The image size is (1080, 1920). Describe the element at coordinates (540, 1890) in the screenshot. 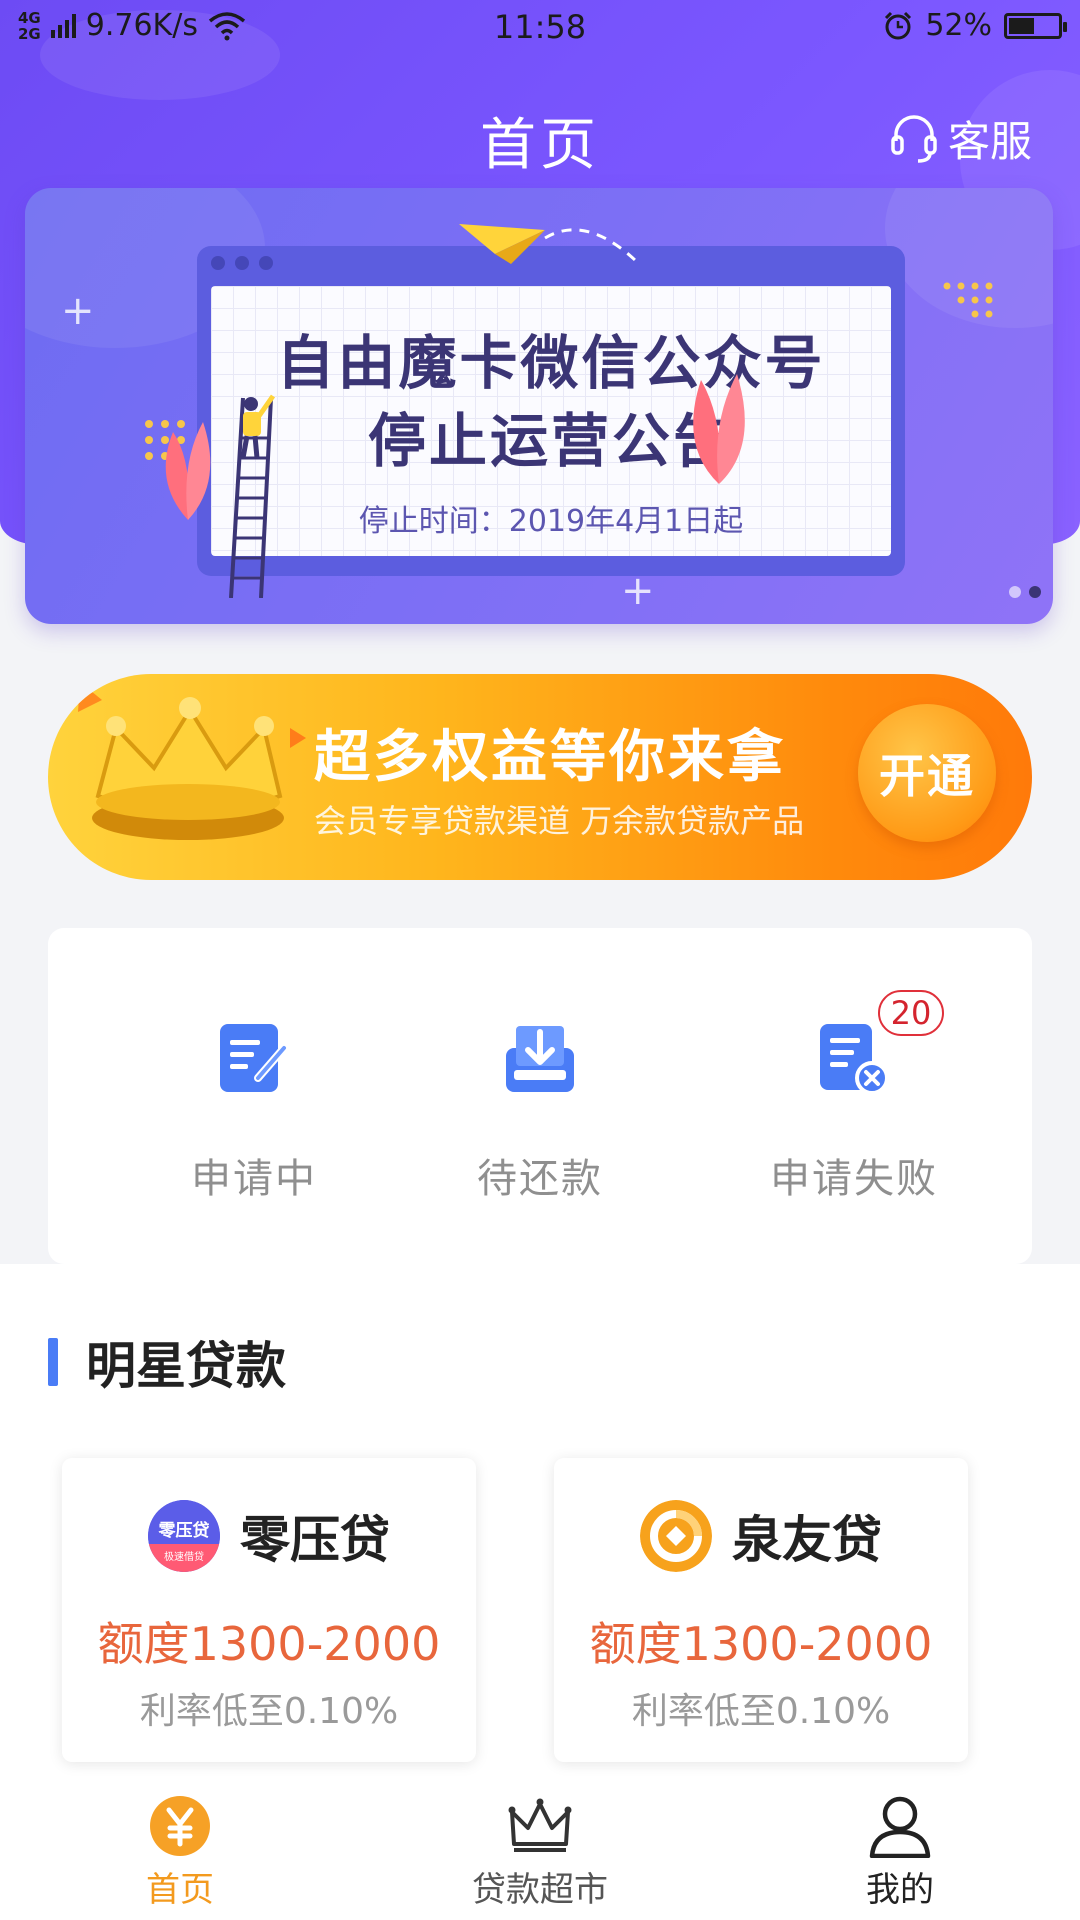

I see `nav-loan-market-label: 贷款超市` at that location.